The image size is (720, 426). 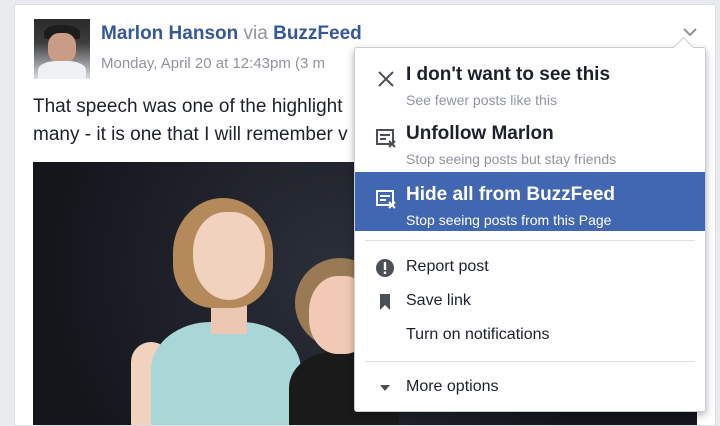 I want to click on post-timestamp: Monday, April 20 at 12:43pm (3 m, so click(x=213, y=63).